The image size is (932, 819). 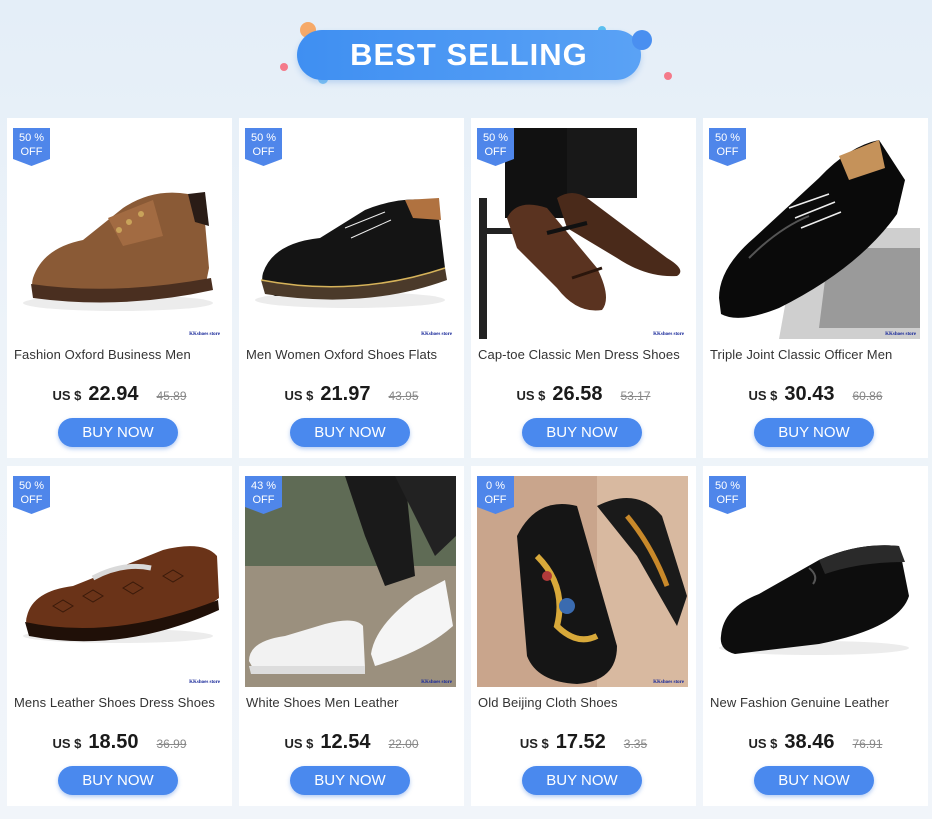 What do you see at coordinates (171, 744) in the screenshot?
I see `original-price: 36.99` at bounding box center [171, 744].